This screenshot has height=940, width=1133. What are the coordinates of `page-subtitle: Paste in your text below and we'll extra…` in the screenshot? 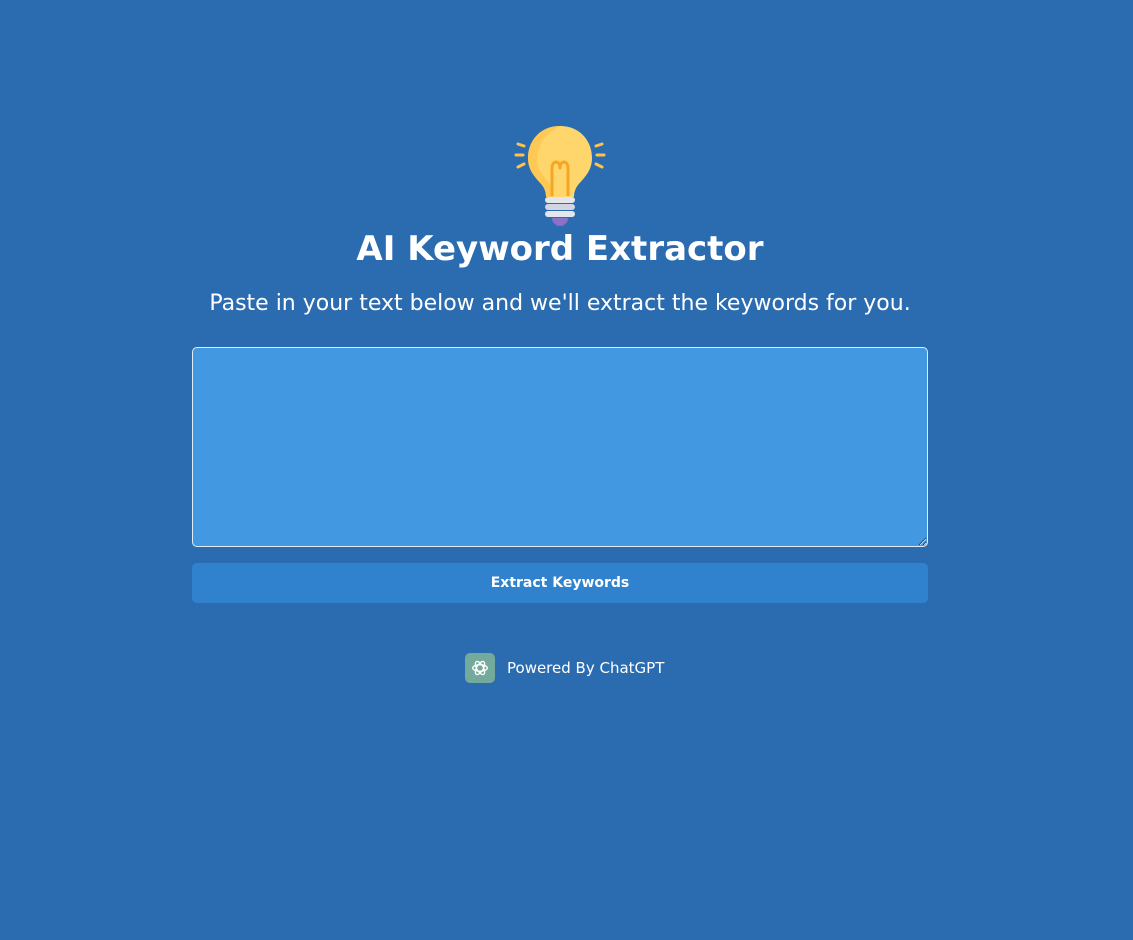 It's located at (560, 303).